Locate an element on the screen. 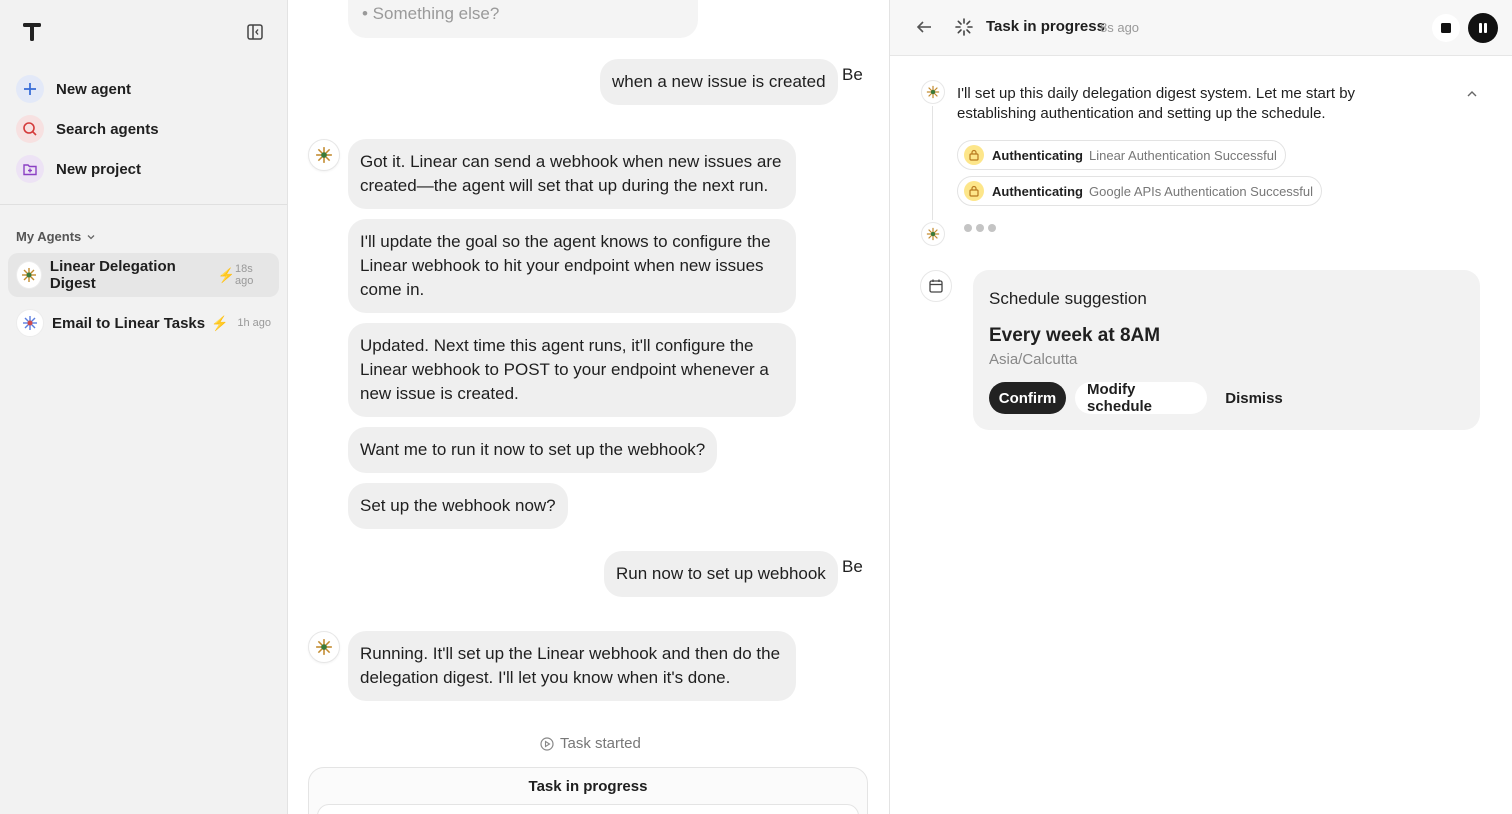 This screenshot has width=1512, height=814. auth-detail: Google APIs Authentication Successful is located at coordinates (1201, 191).